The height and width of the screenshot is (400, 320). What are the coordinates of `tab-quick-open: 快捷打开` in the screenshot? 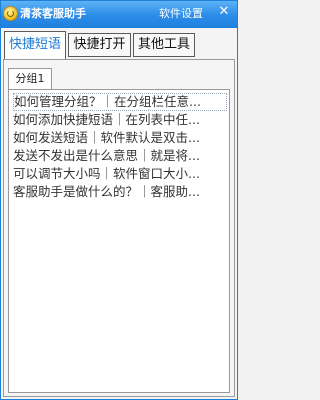 It's located at (99, 45).